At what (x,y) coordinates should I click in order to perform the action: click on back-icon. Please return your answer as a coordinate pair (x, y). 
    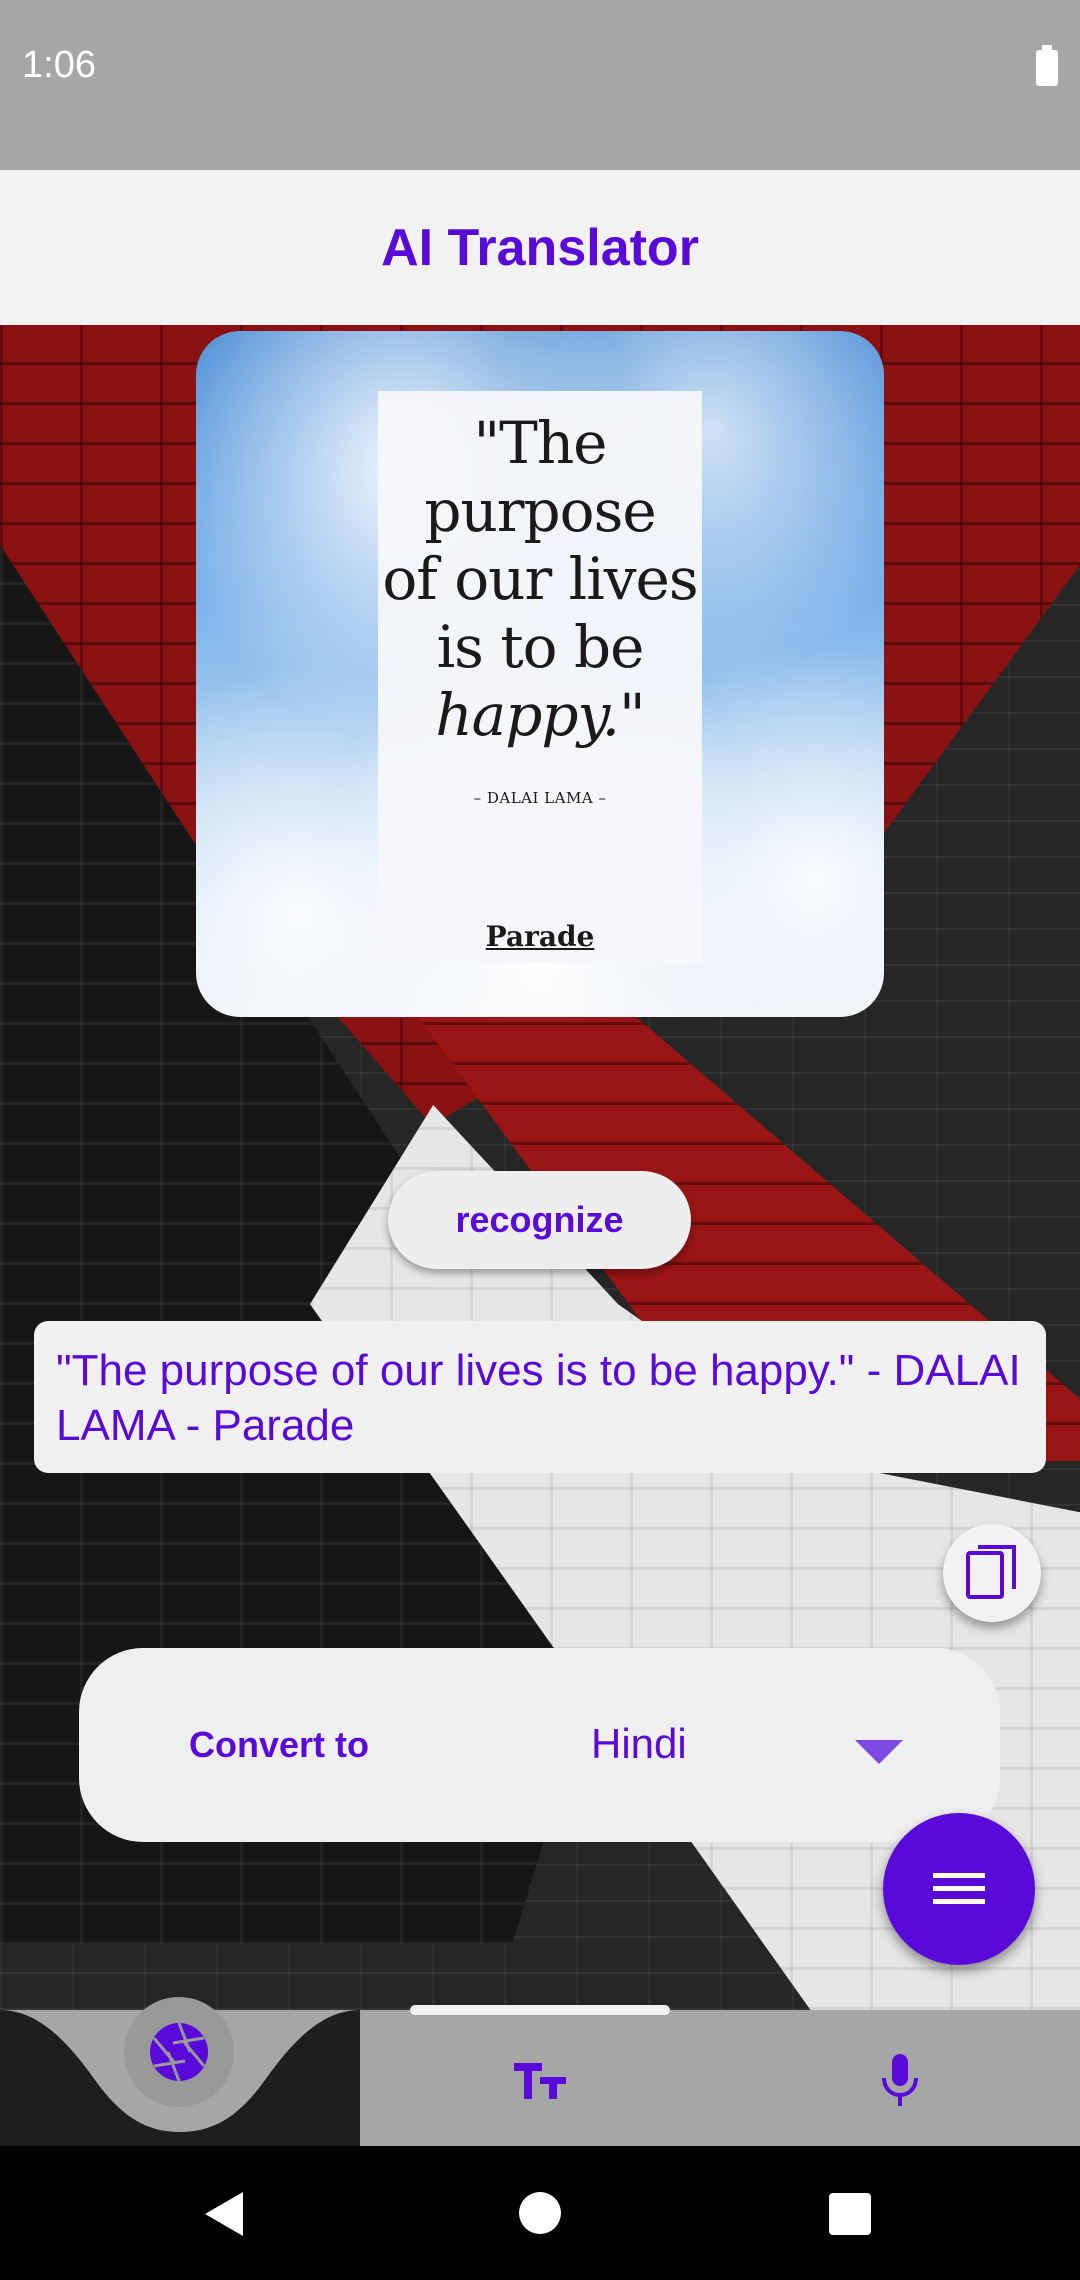
    Looking at the image, I should click on (224, 2214).